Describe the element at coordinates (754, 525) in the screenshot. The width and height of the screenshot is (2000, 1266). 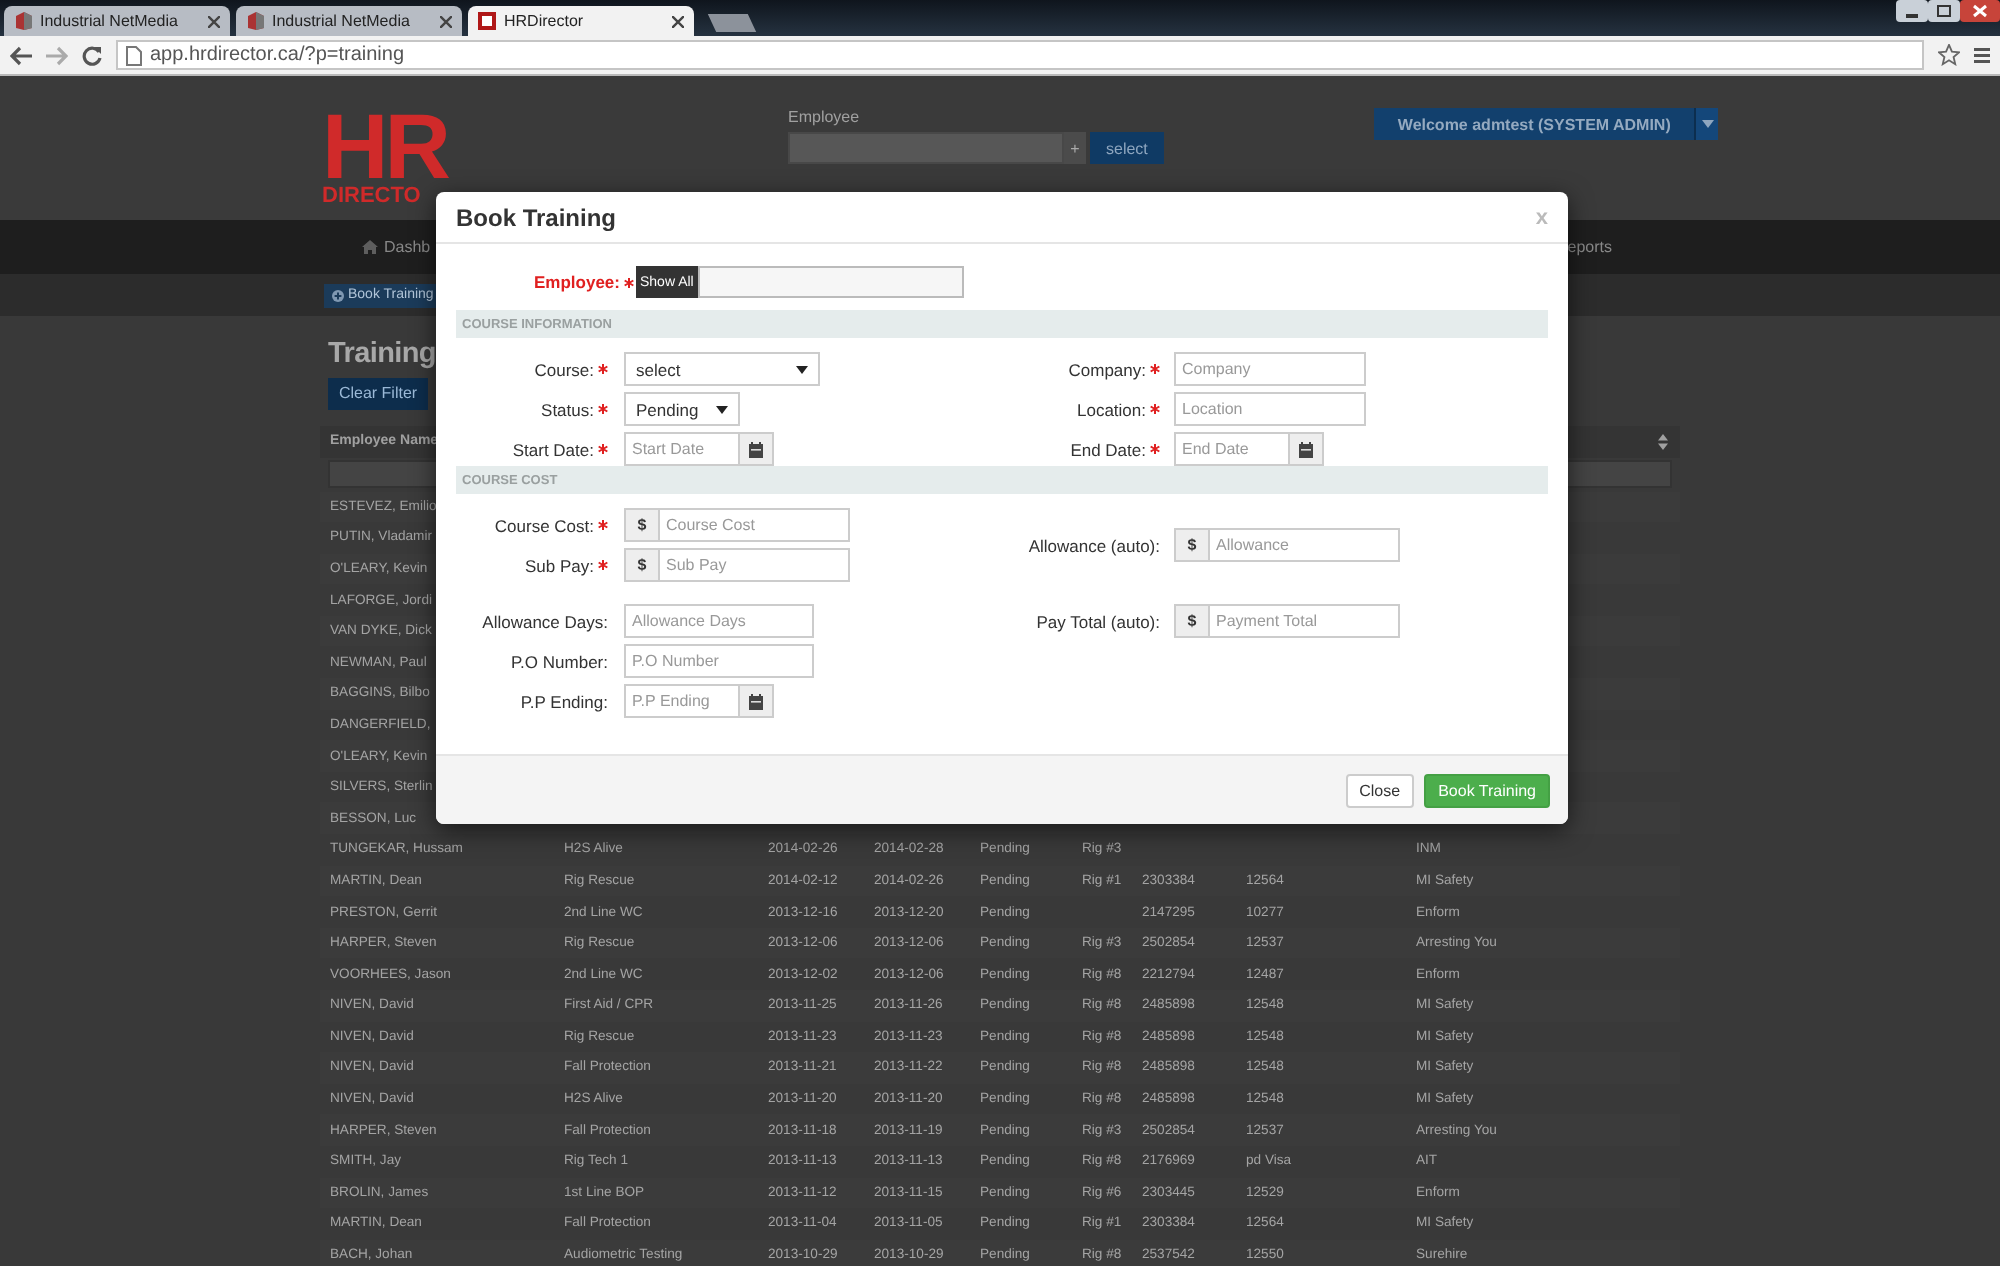
I see `amount-field: Course Cost` at that location.